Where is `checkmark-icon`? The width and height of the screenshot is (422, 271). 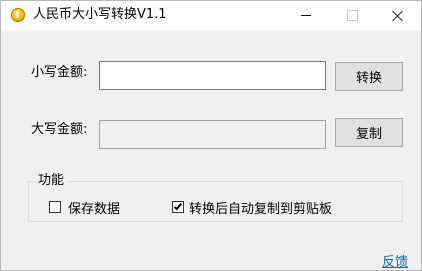 checkmark-icon is located at coordinates (178, 206).